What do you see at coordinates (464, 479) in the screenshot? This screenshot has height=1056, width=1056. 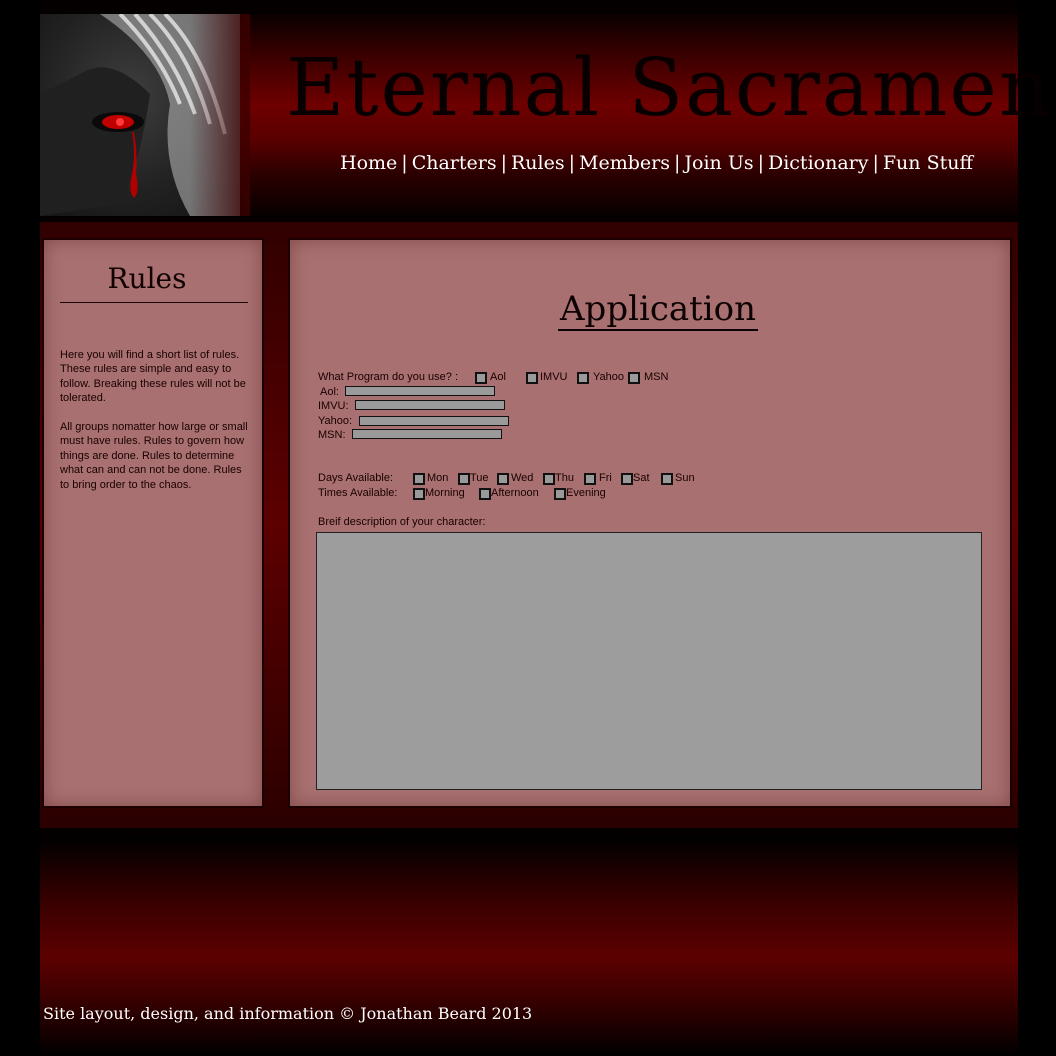 I see `day-tue-checkbox` at bounding box center [464, 479].